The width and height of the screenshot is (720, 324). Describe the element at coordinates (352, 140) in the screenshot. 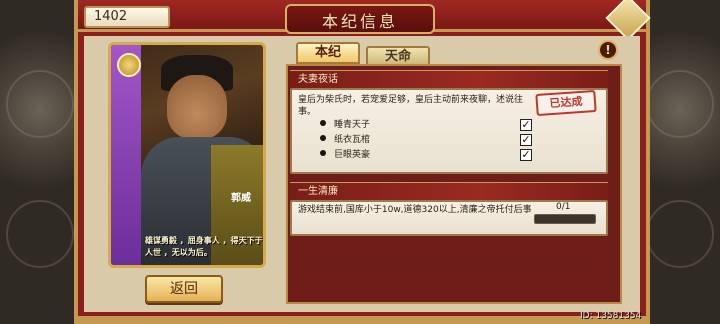

I see `condition-label: 纸衣瓦棺` at that location.